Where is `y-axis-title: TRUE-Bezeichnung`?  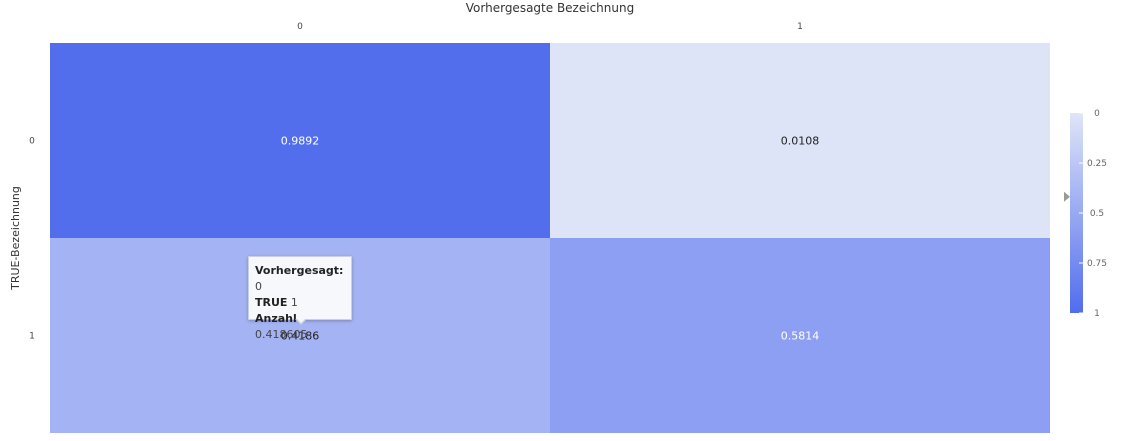 y-axis-title: TRUE-Bezeichnung is located at coordinates (15, 238).